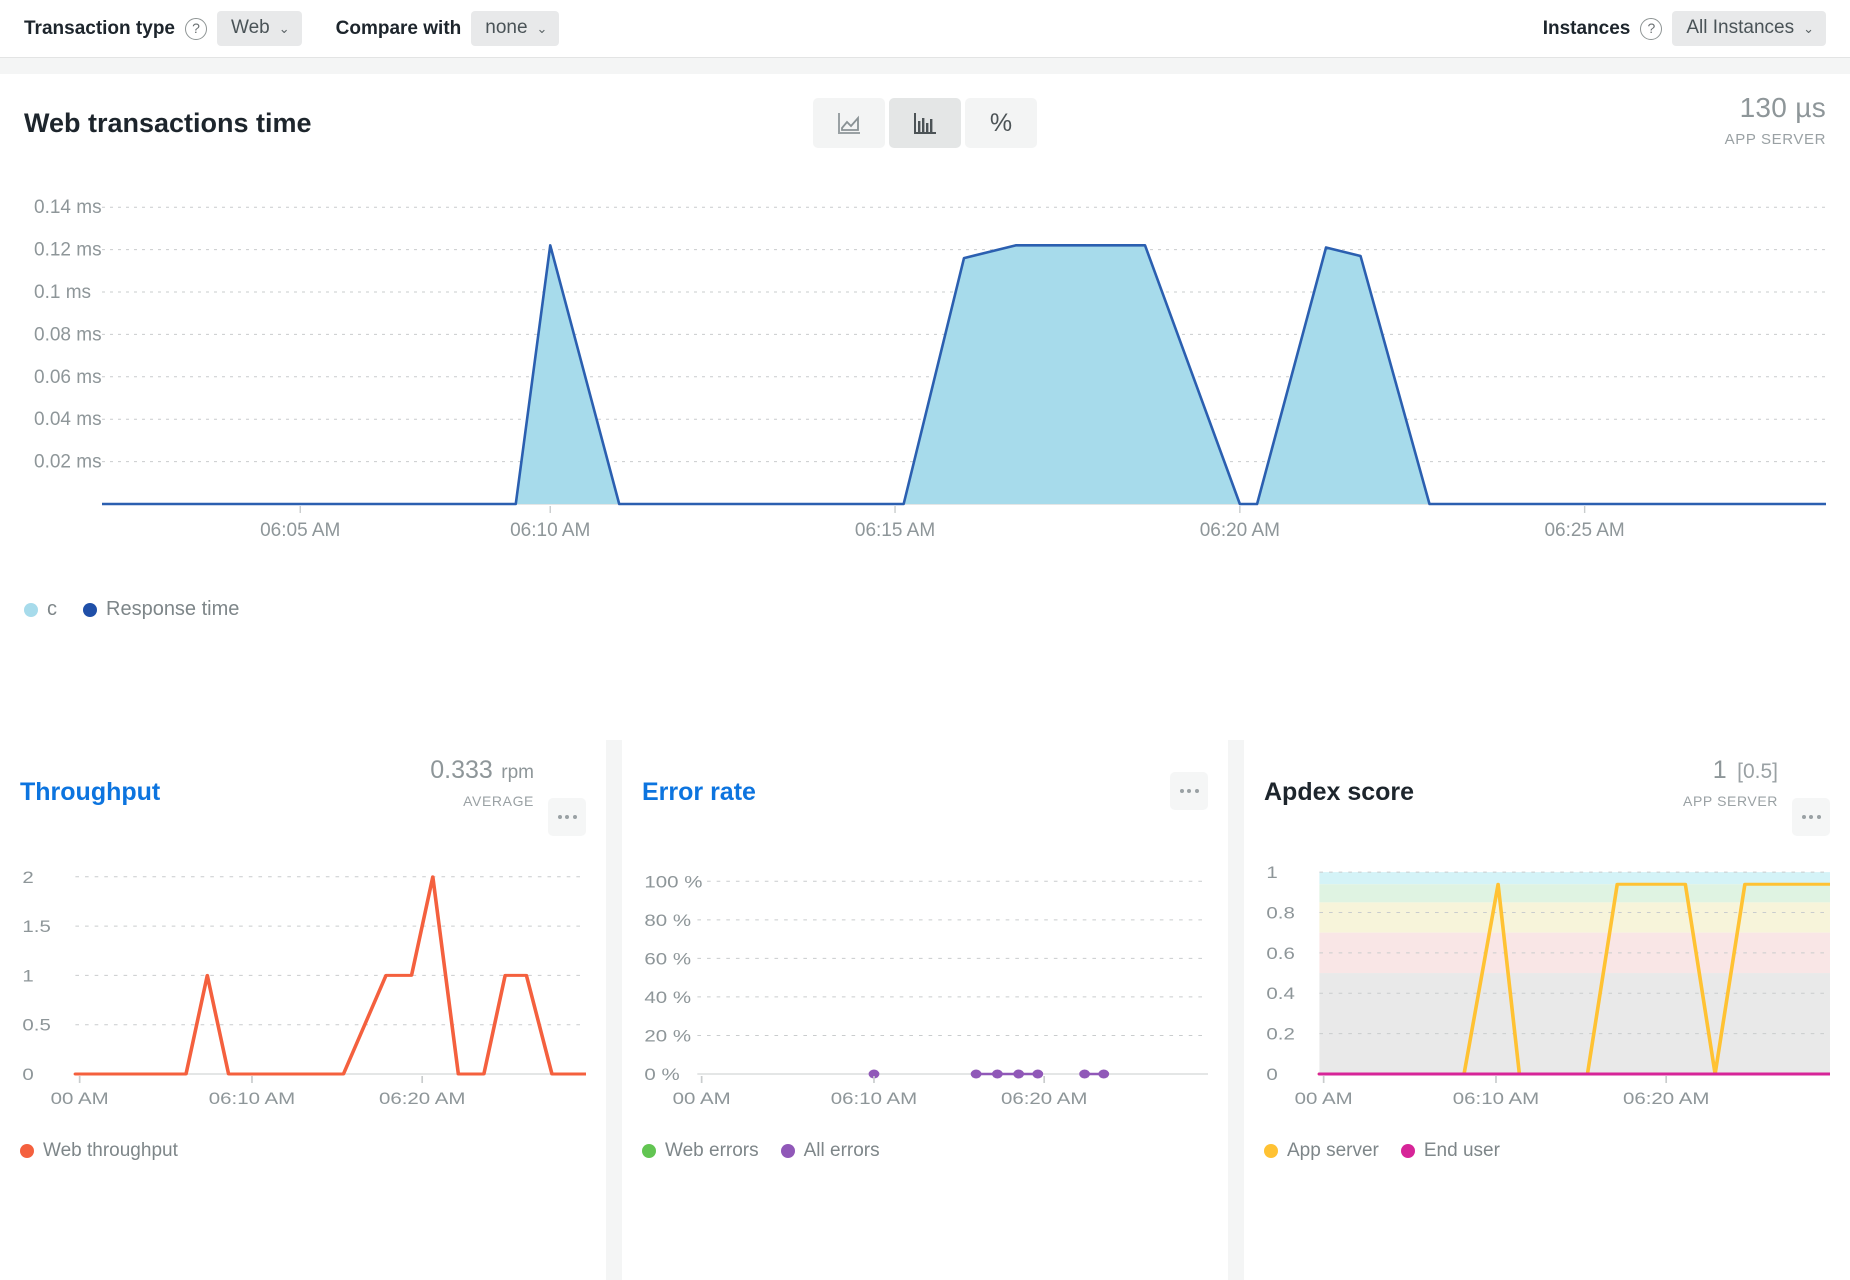  I want to click on apdex-legend: App server End user, so click(1547, 1143).